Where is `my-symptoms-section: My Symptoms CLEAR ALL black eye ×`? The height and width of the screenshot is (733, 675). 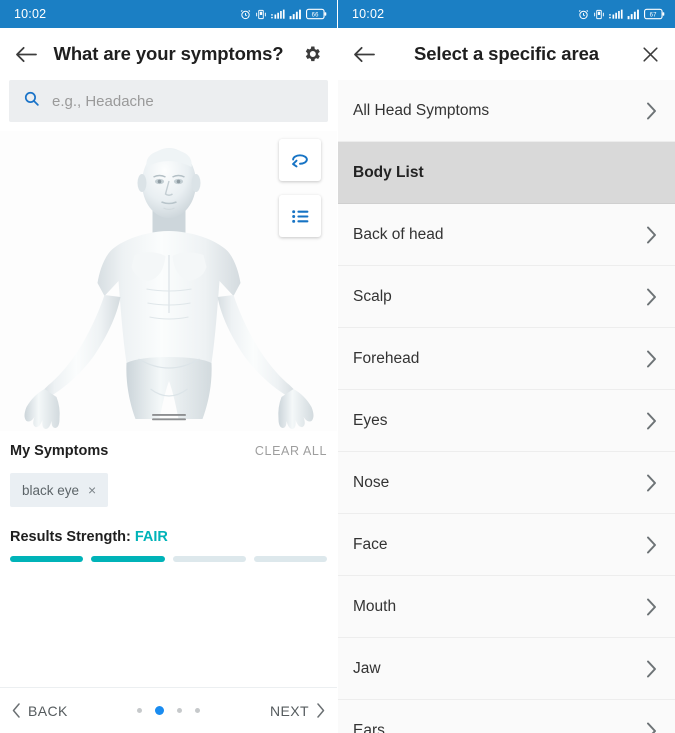
my-symptoms-section: My Symptoms CLEAR ALL black eye × is located at coordinates (168, 469).